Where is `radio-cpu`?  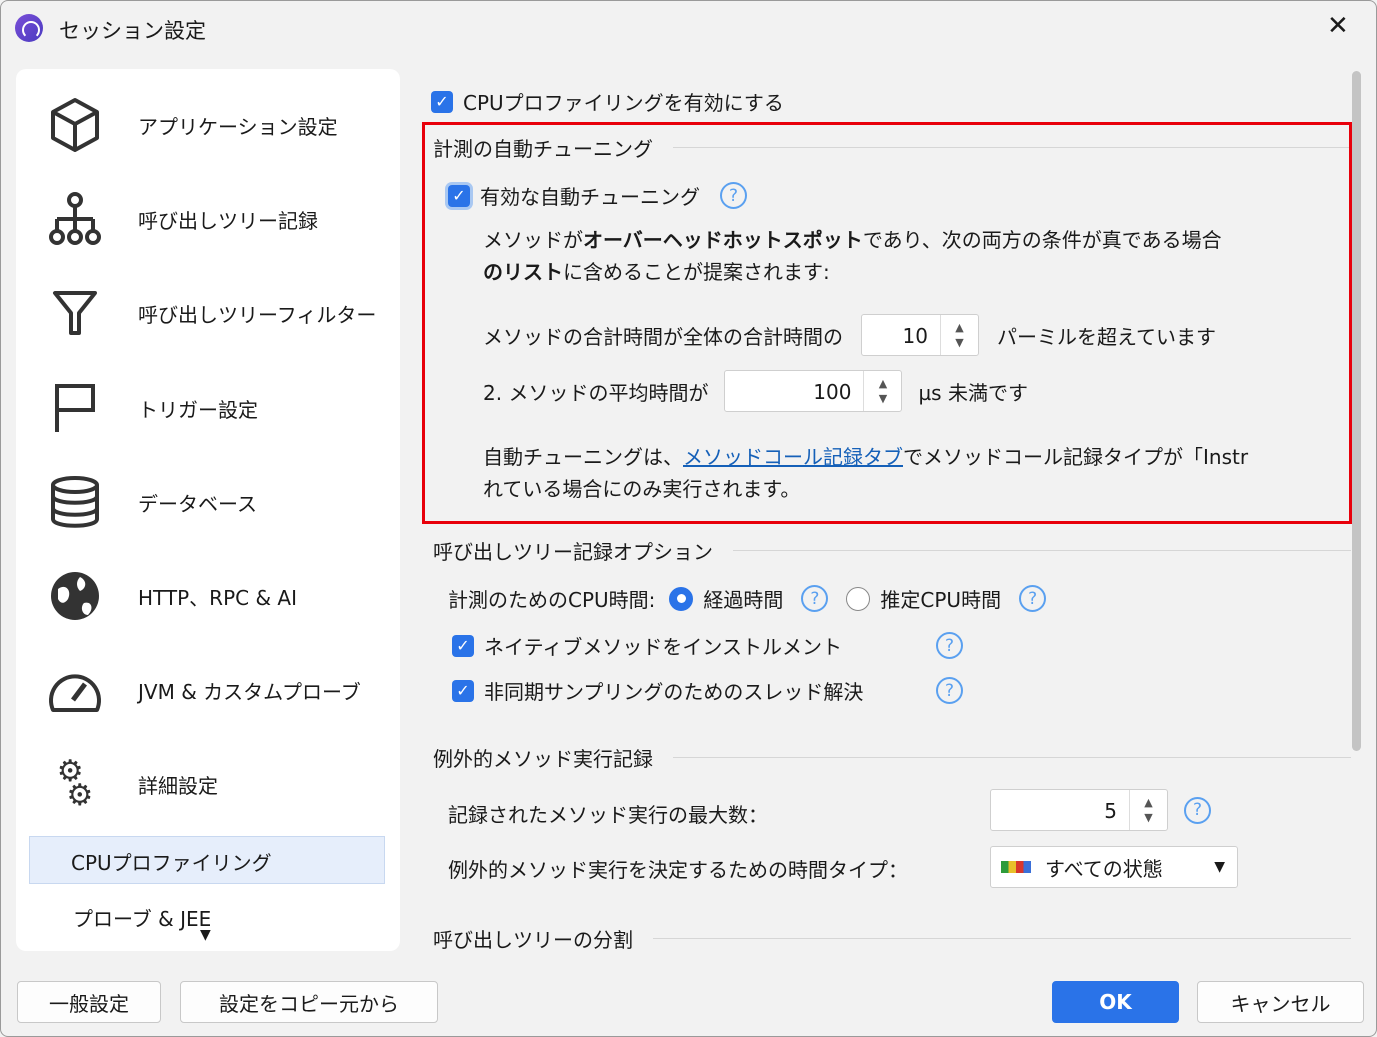
radio-cpu is located at coordinates (858, 598).